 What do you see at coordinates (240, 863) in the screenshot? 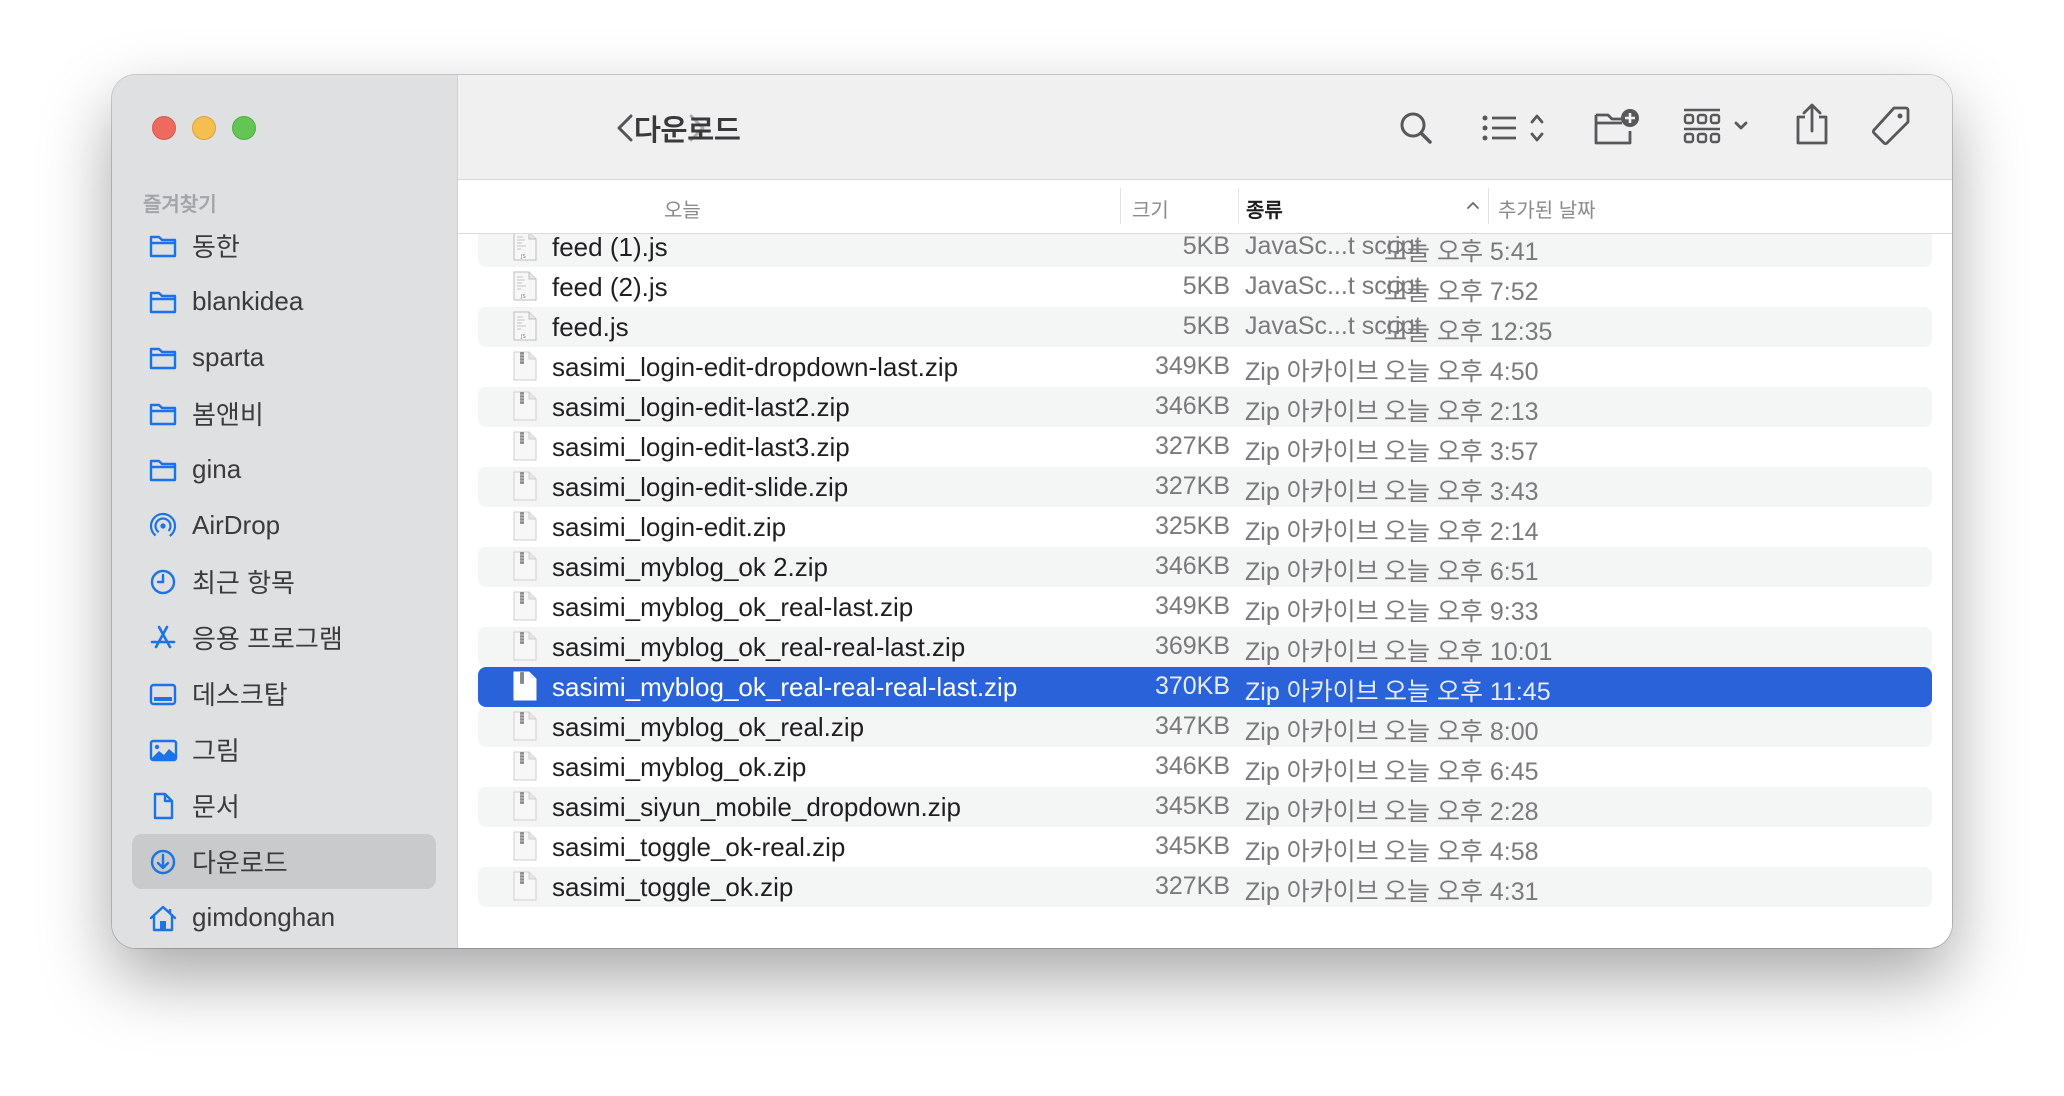
I see `sidebar-item-label: 다운로드` at bounding box center [240, 863].